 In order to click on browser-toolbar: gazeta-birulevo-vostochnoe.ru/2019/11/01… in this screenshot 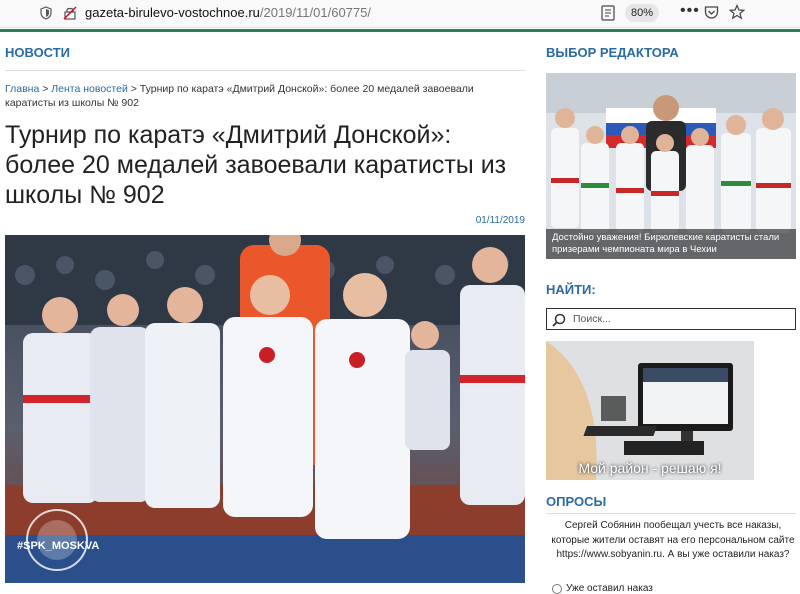, I will do `click(400, 14)`.